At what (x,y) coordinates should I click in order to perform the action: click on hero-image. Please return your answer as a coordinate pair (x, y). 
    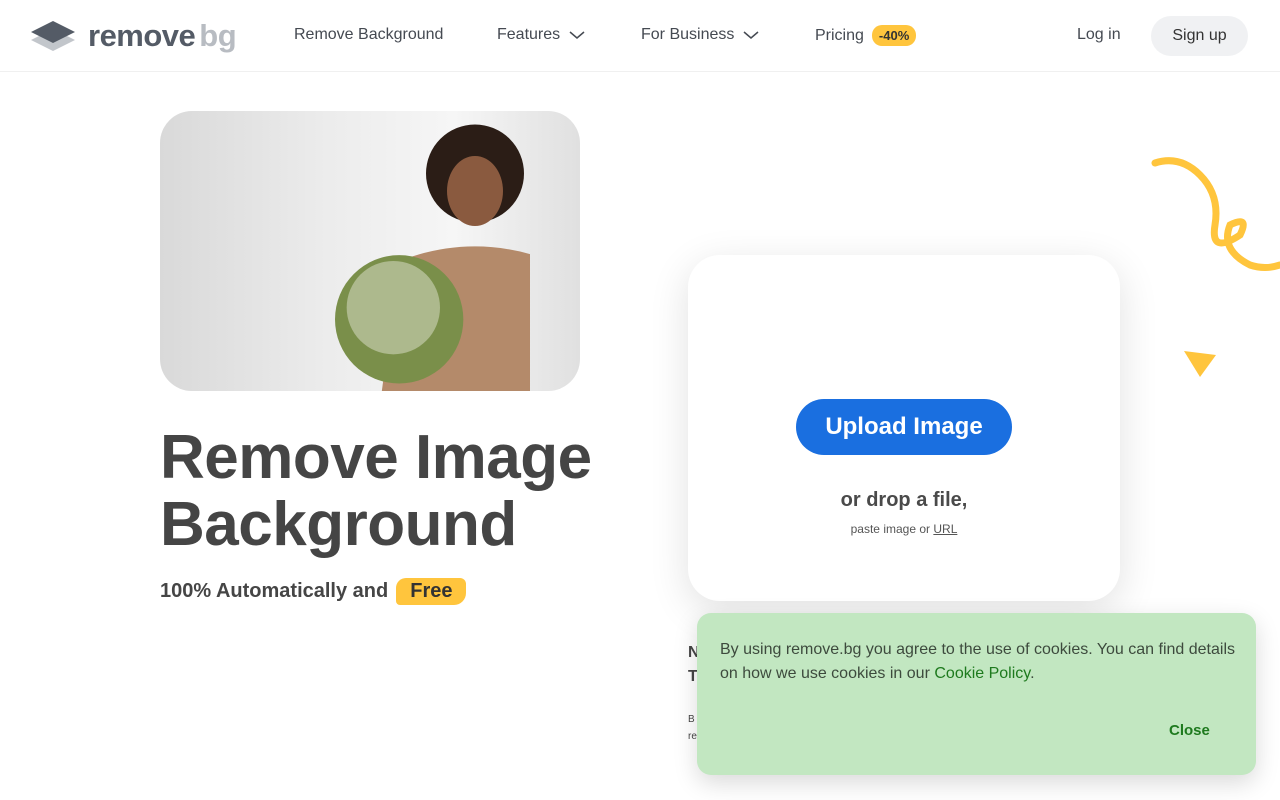
    Looking at the image, I should click on (370, 251).